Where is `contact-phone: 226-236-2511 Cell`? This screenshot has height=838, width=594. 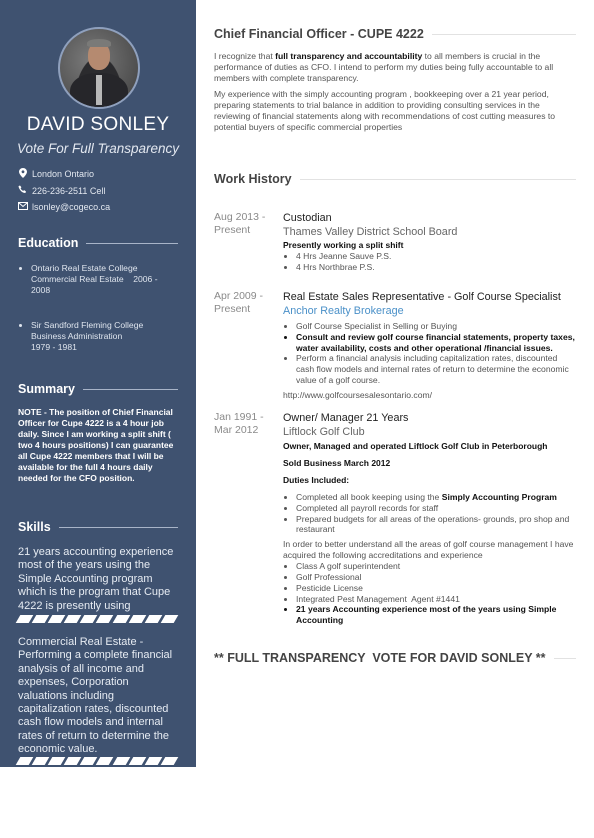 contact-phone: 226-236-2511 Cell is located at coordinates (61, 190).